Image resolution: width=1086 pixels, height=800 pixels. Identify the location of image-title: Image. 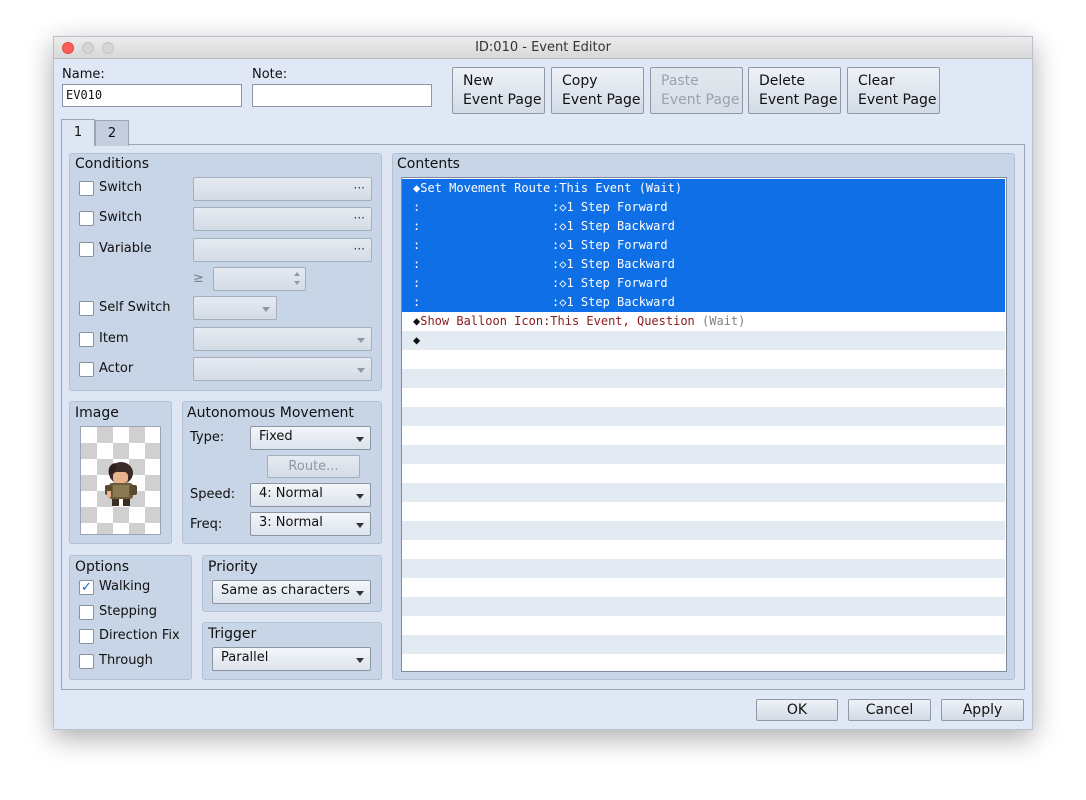
(97, 413).